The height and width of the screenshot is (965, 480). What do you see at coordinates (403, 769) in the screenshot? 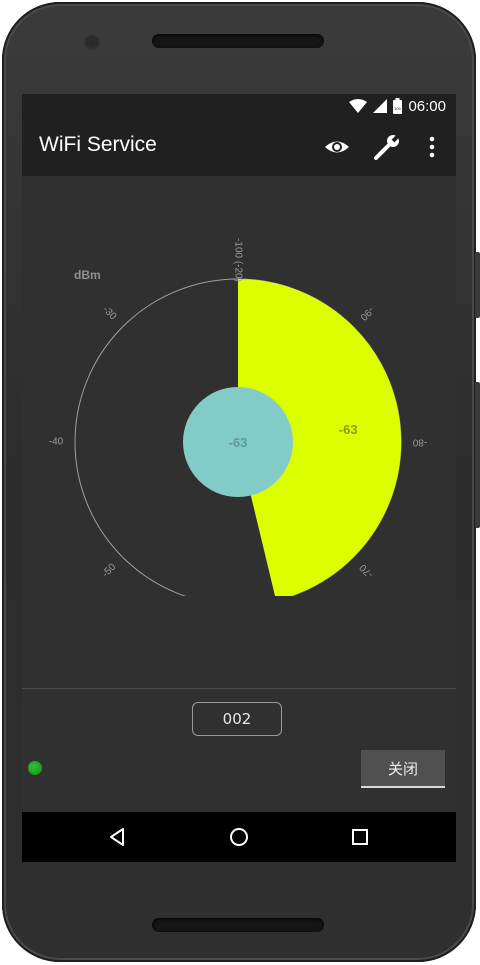
I see `close-button: 关闭` at bounding box center [403, 769].